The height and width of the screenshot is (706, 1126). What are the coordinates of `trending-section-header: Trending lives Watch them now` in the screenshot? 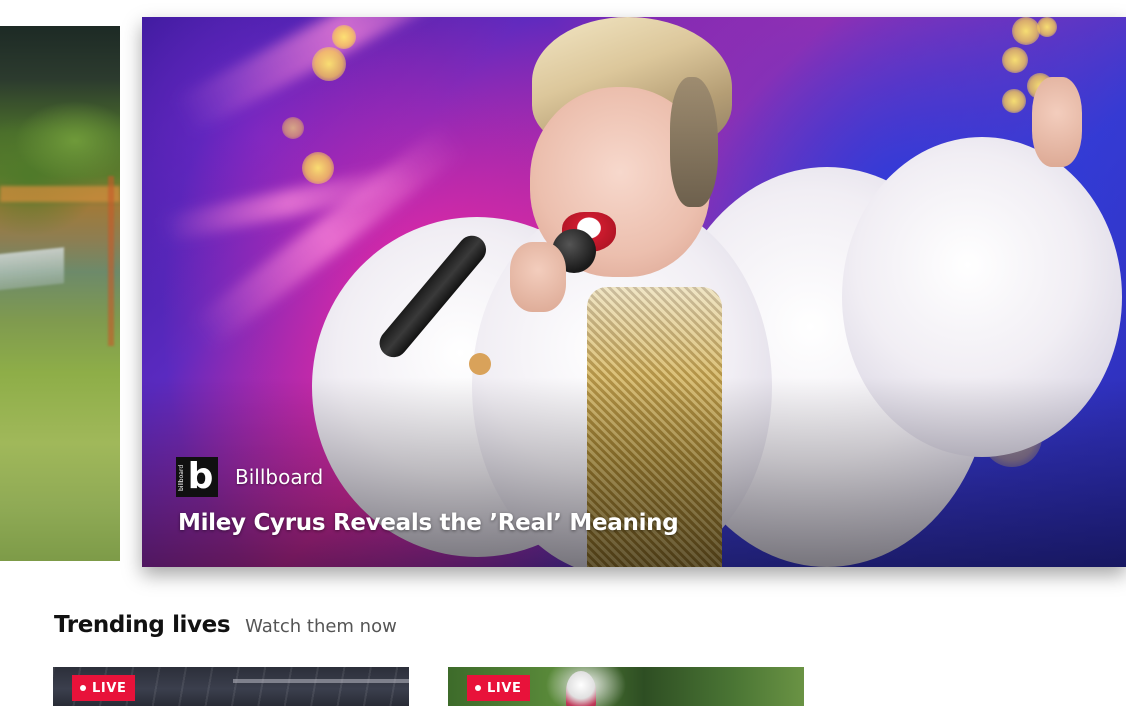 It's located at (225, 625).